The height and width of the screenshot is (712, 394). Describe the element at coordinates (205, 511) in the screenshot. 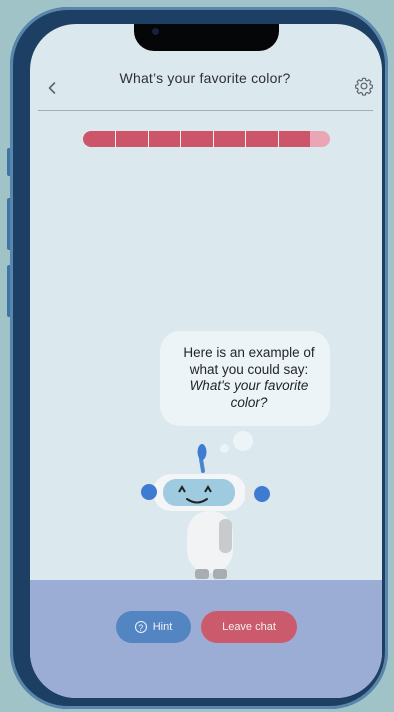

I see `robot-mascot` at that location.